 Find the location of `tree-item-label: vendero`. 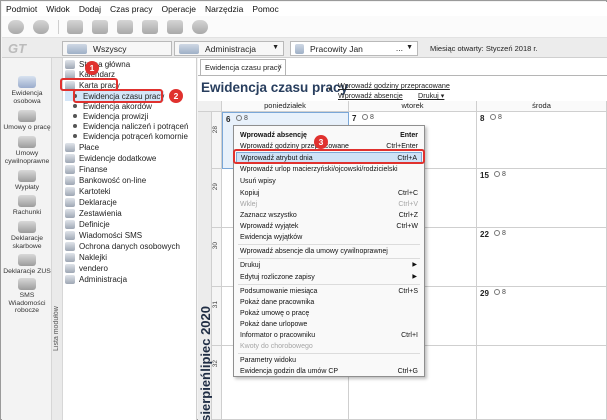

tree-item-label: vendero is located at coordinates (93, 268).